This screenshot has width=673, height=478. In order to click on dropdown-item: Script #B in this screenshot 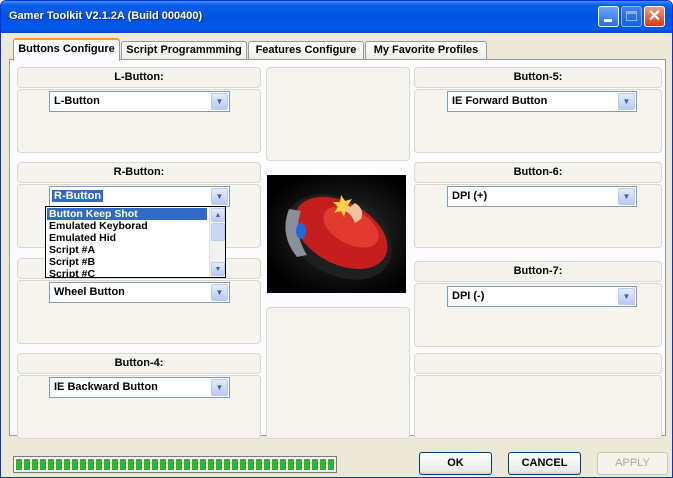, I will do `click(127, 262)`.